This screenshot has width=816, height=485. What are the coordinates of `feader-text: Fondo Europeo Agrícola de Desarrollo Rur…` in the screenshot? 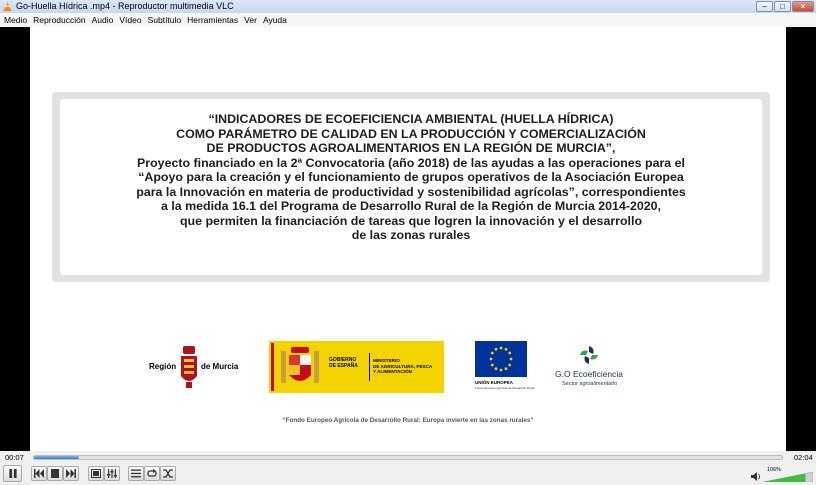 It's located at (505, 388).